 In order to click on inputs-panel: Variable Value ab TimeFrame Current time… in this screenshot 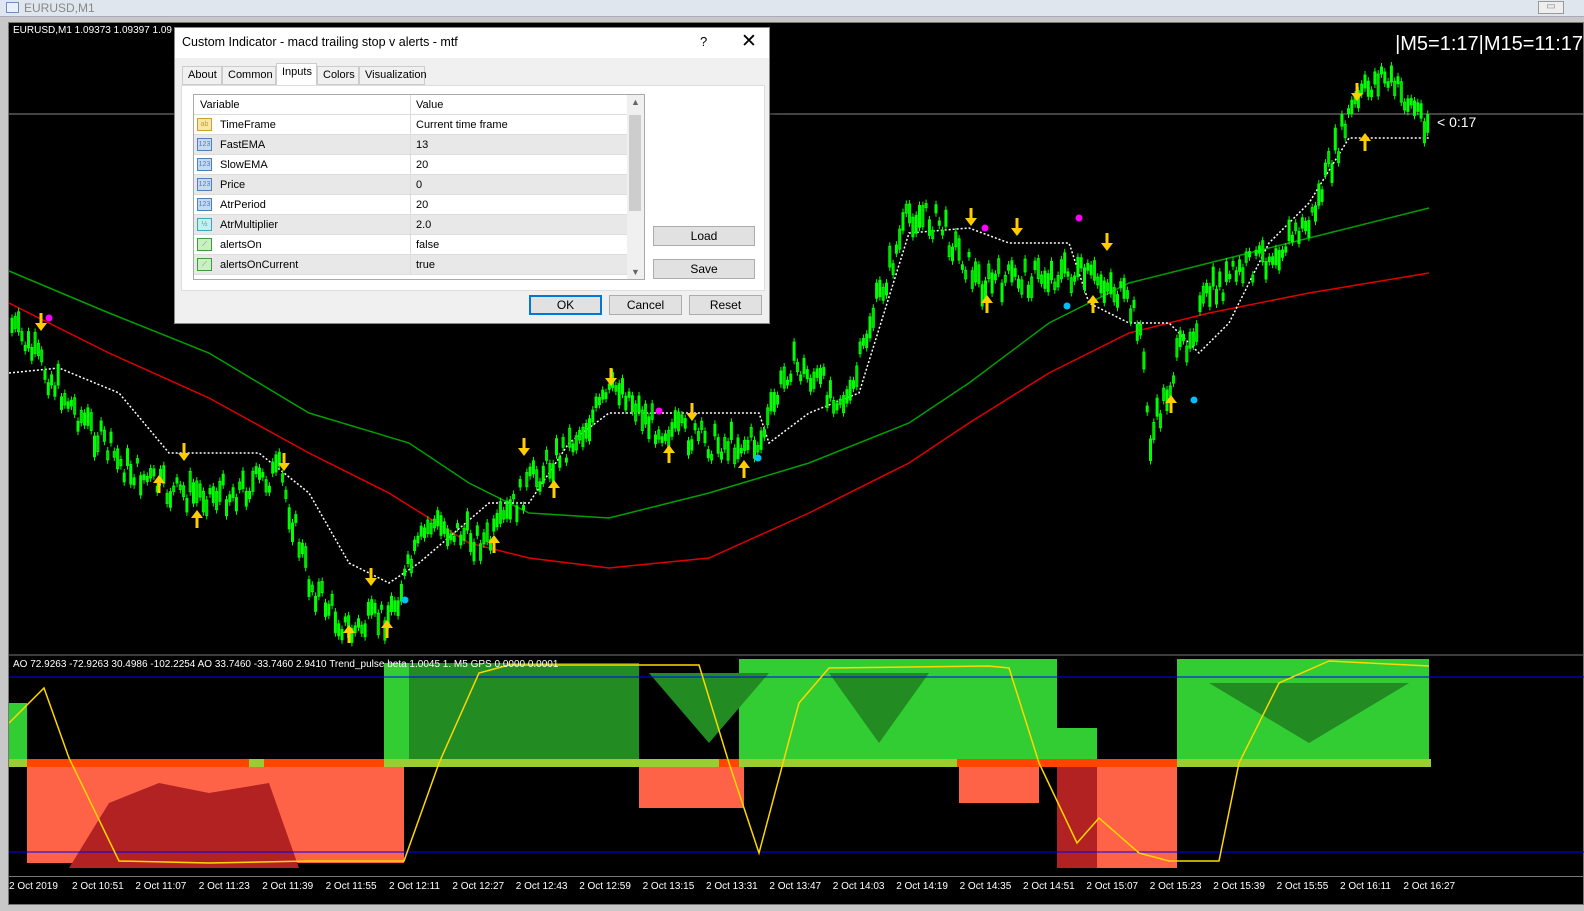, I will do `click(473, 188)`.